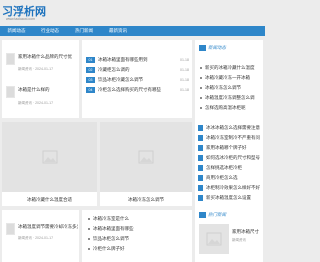  I want to click on list-item: 新买的冰箱冷藏什么温度, so click(230, 68).